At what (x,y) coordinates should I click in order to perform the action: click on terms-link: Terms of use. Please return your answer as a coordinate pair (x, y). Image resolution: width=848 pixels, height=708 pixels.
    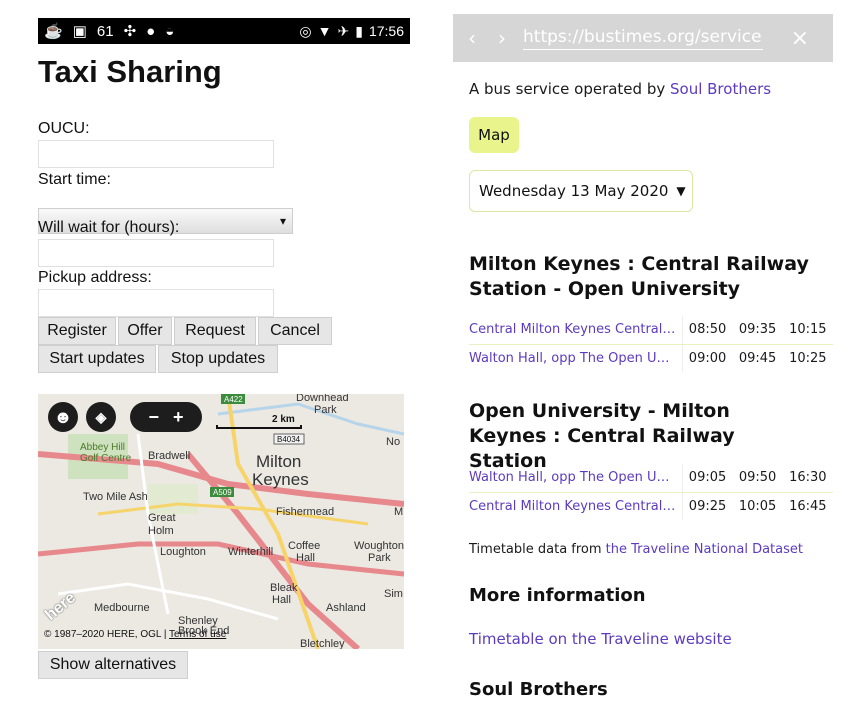
    Looking at the image, I should click on (197, 634).